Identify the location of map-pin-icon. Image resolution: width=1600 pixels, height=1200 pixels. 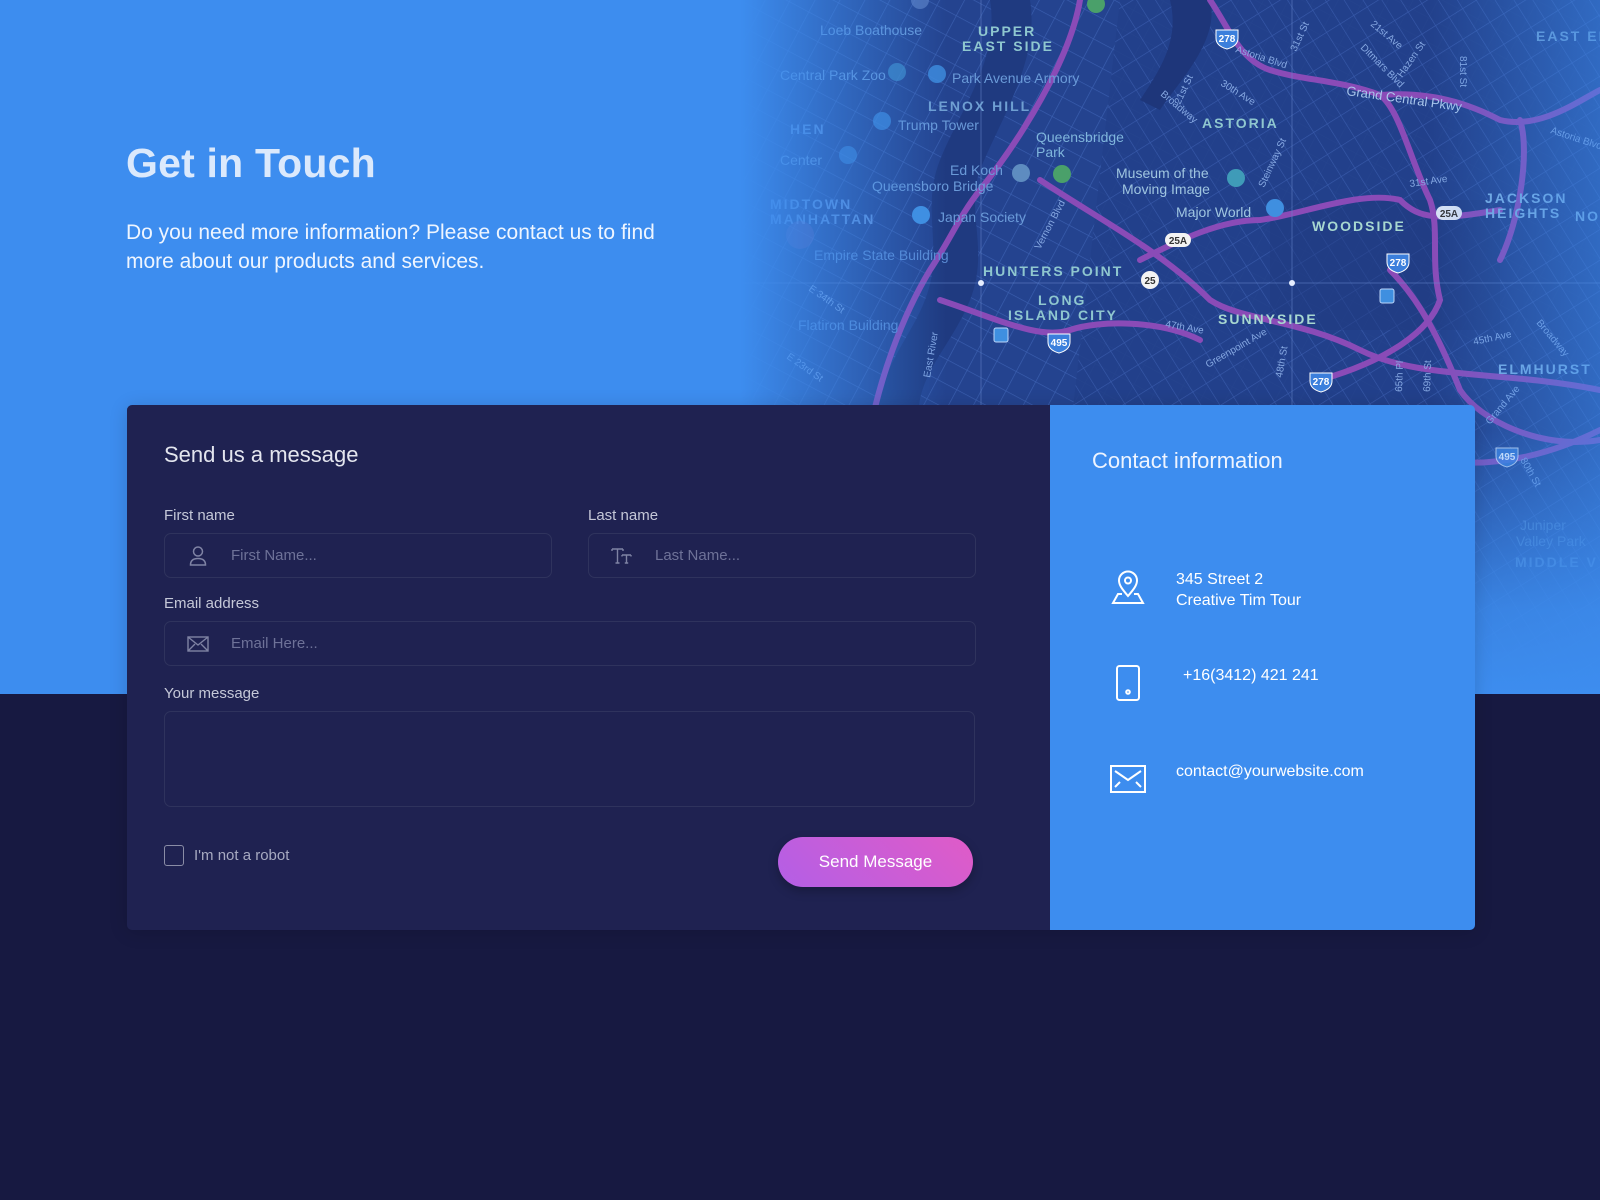
(1128, 587).